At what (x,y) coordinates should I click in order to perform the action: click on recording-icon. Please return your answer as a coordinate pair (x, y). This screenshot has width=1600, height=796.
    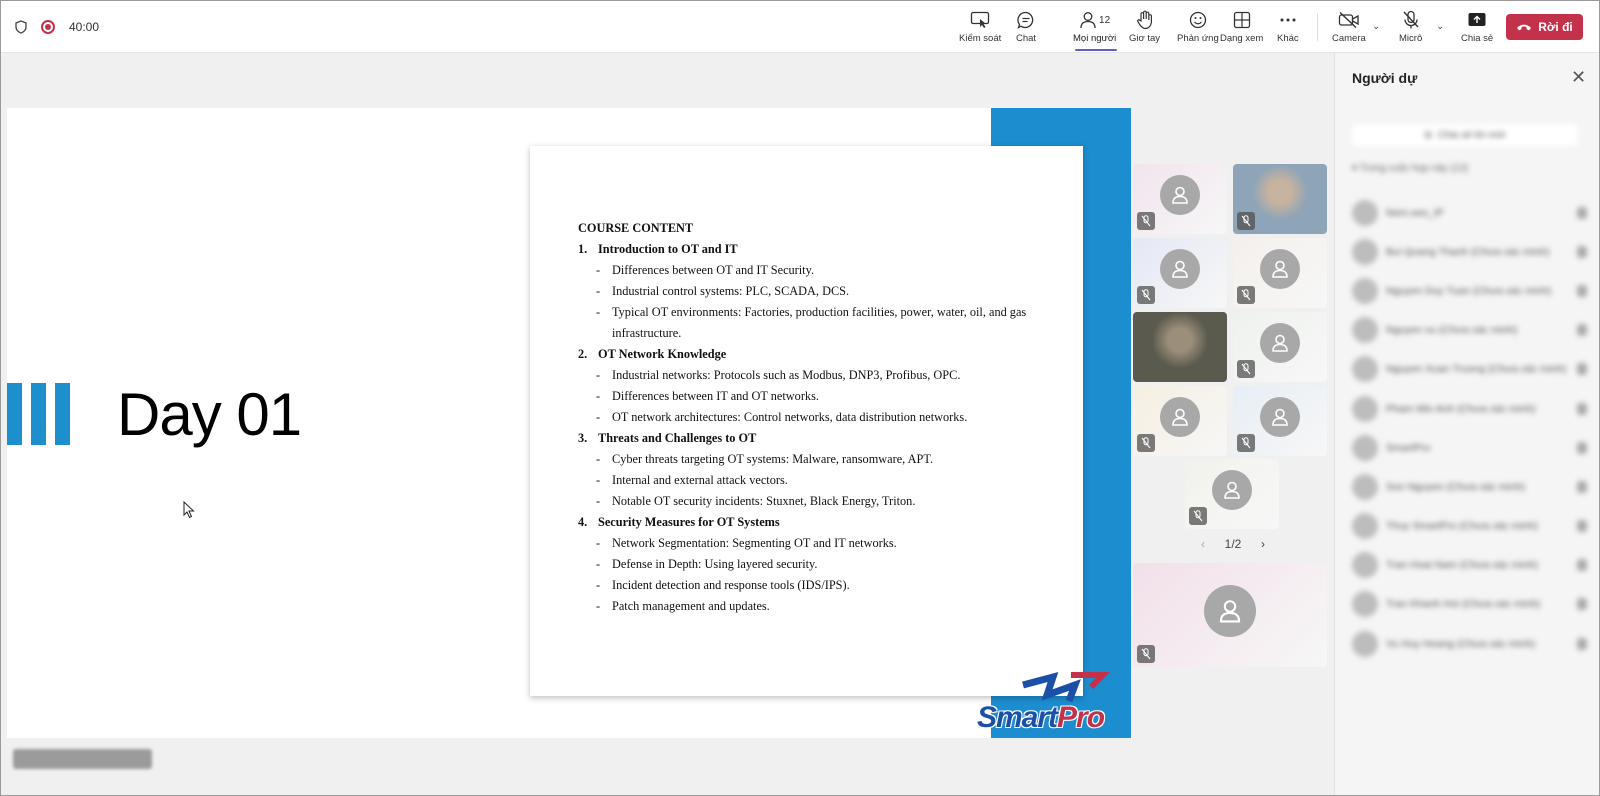
    Looking at the image, I should click on (48, 27).